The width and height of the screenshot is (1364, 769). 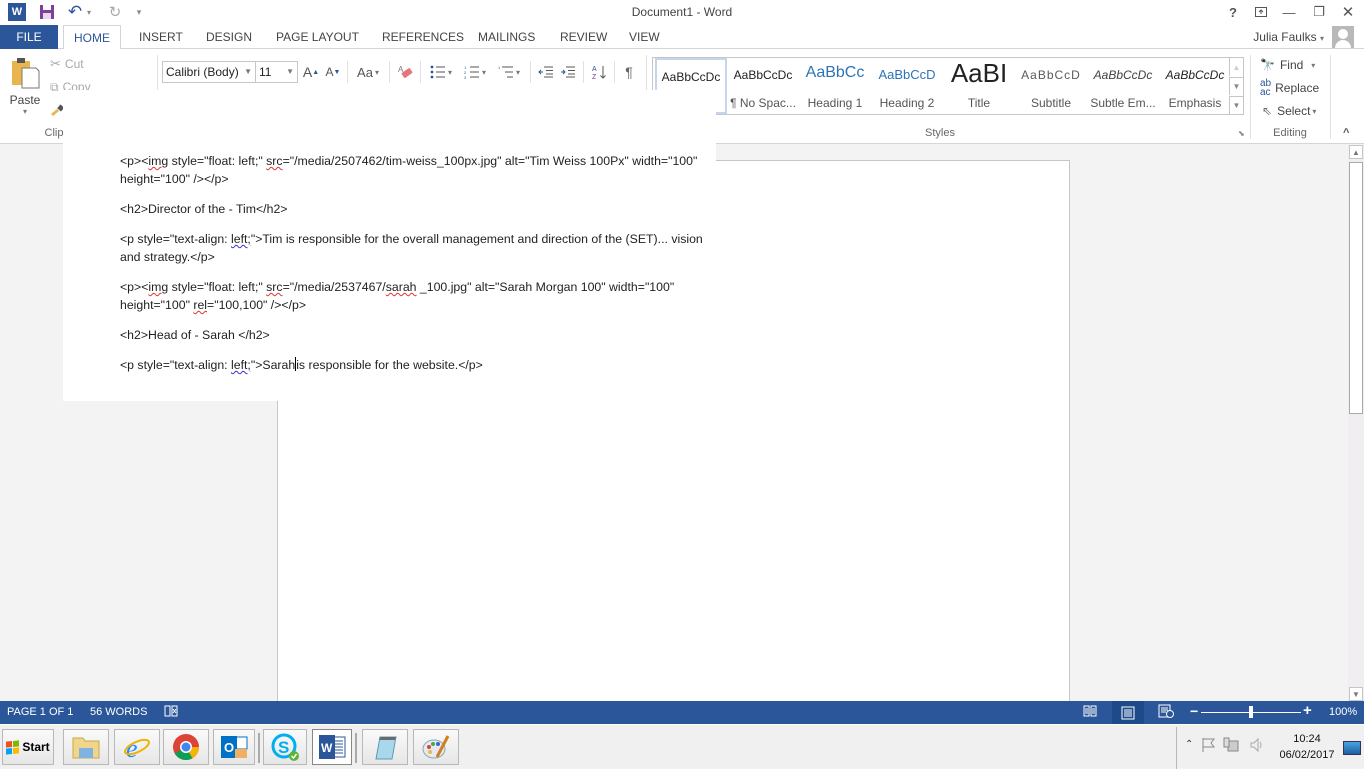 What do you see at coordinates (1289, 12) in the screenshot?
I see `minimize-button: —` at bounding box center [1289, 12].